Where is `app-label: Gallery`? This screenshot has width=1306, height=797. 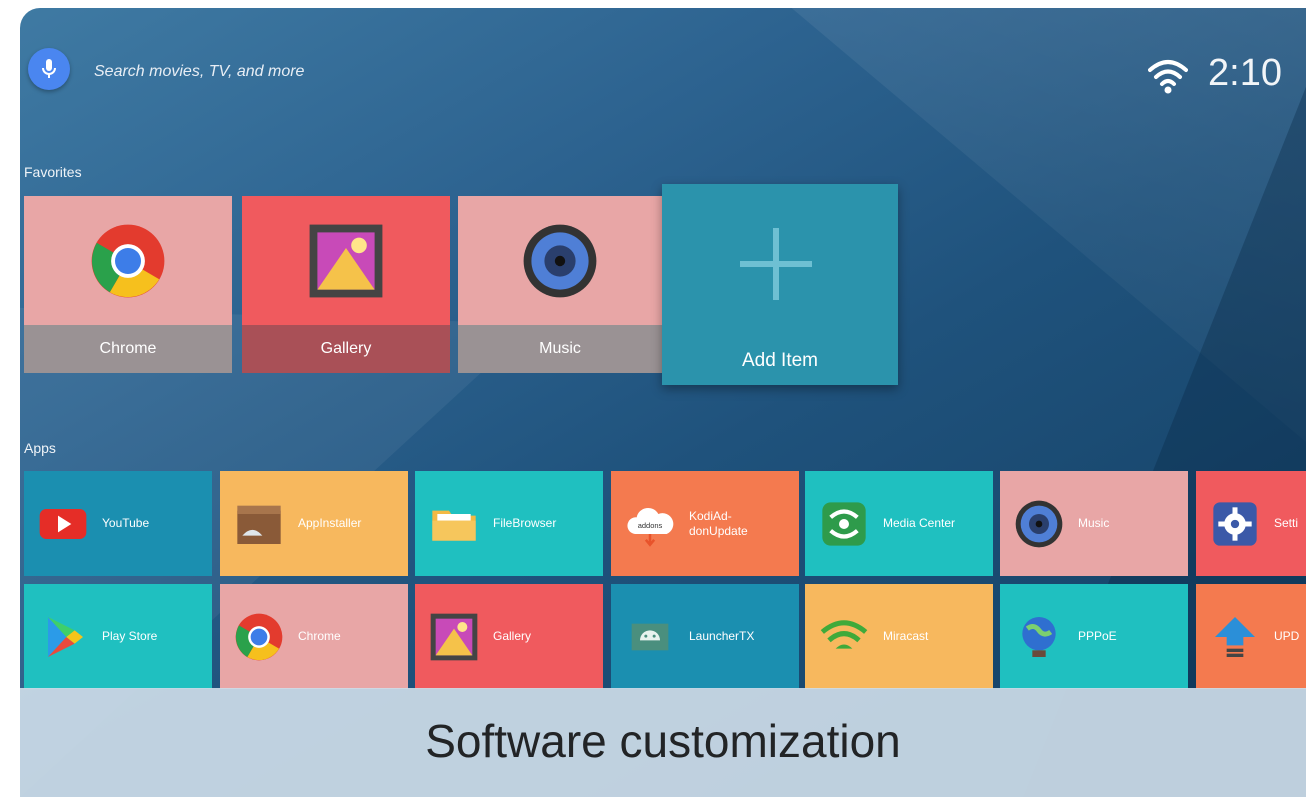
app-label: Gallery is located at coordinates (512, 636).